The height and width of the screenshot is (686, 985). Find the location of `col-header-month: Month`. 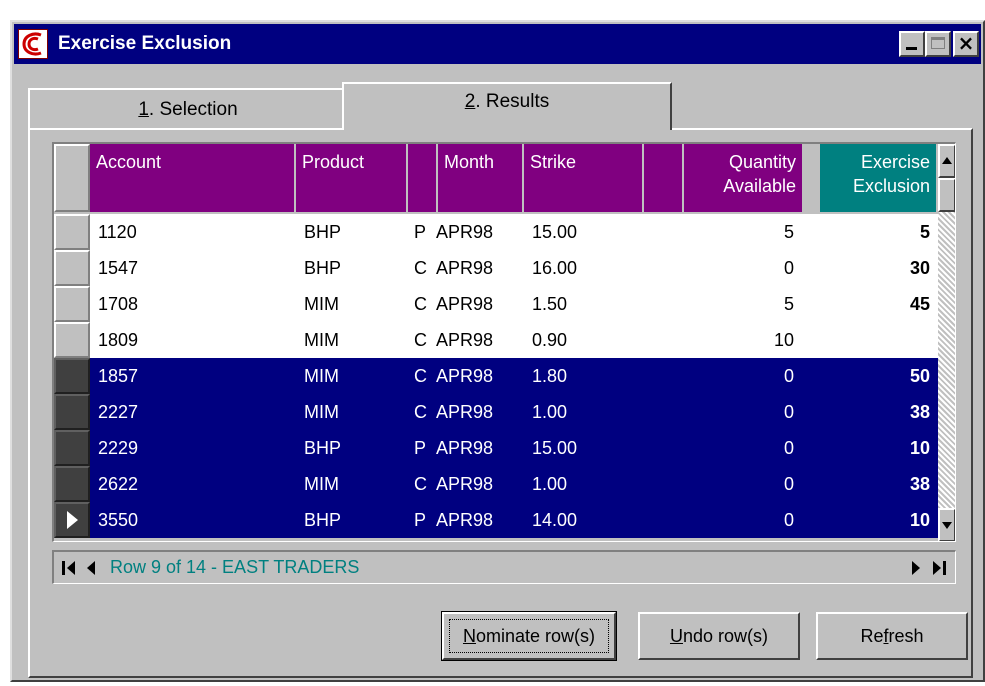

col-header-month: Month is located at coordinates (481, 178).